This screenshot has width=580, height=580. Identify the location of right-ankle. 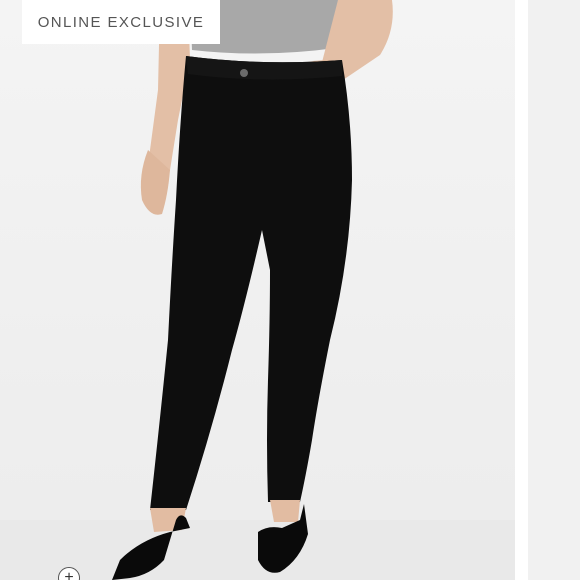
(285, 511).